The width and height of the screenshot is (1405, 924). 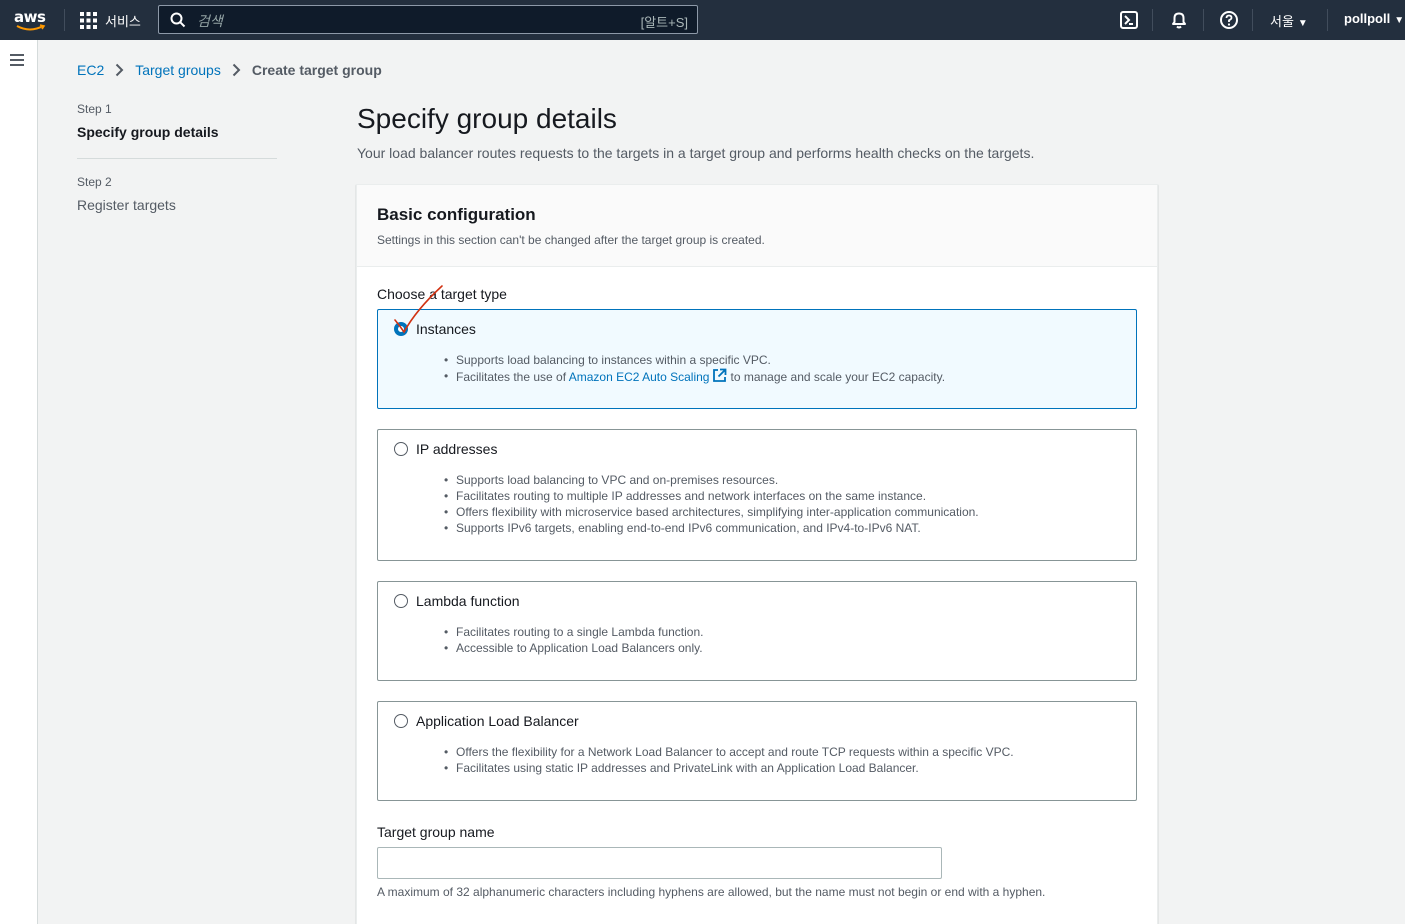 What do you see at coordinates (659, 863) in the screenshot?
I see `target-group-name-input` at bounding box center [659, 863].